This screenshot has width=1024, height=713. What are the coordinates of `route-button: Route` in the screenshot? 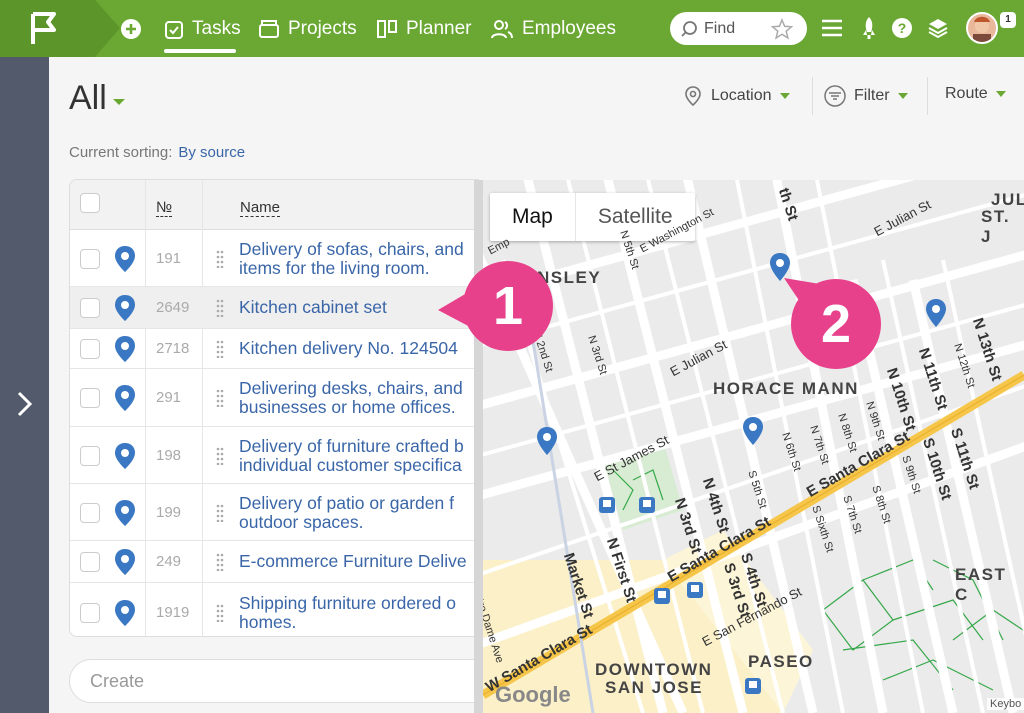 It's located at (975, 94).